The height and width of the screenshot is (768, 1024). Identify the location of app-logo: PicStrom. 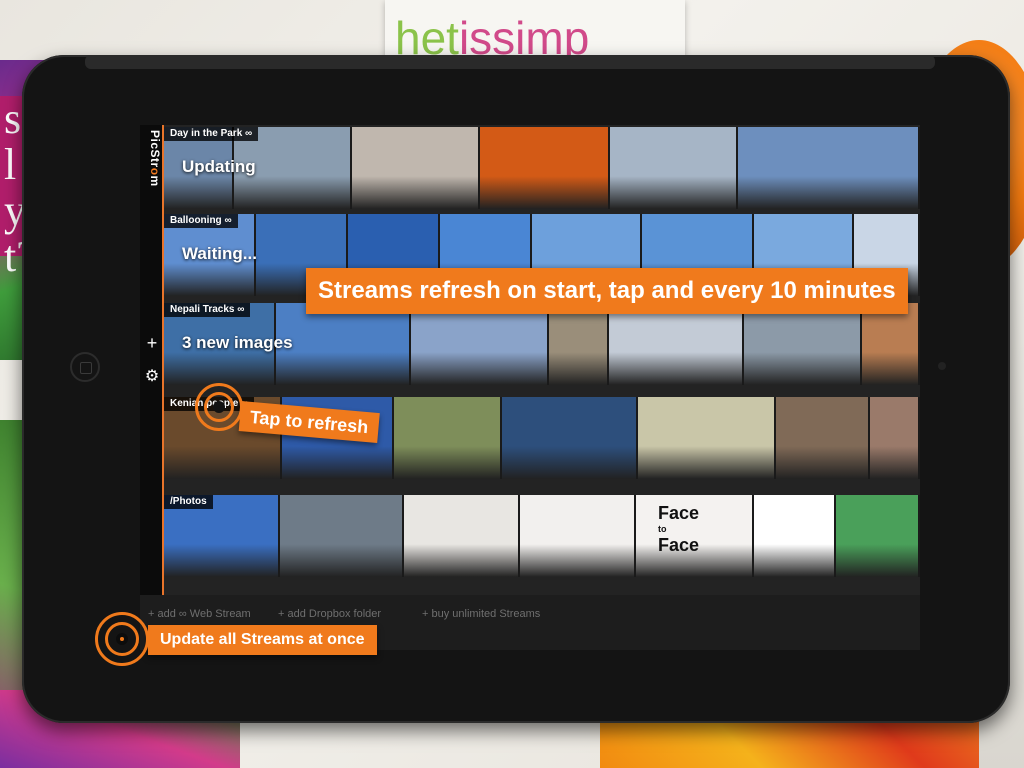
(152, 165).